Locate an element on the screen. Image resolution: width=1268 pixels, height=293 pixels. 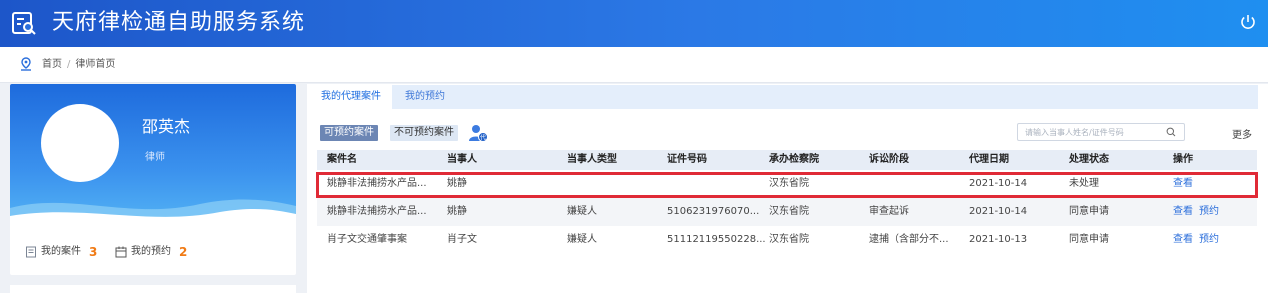
column-header: 证件号码 is located at coordinates (687, 159).